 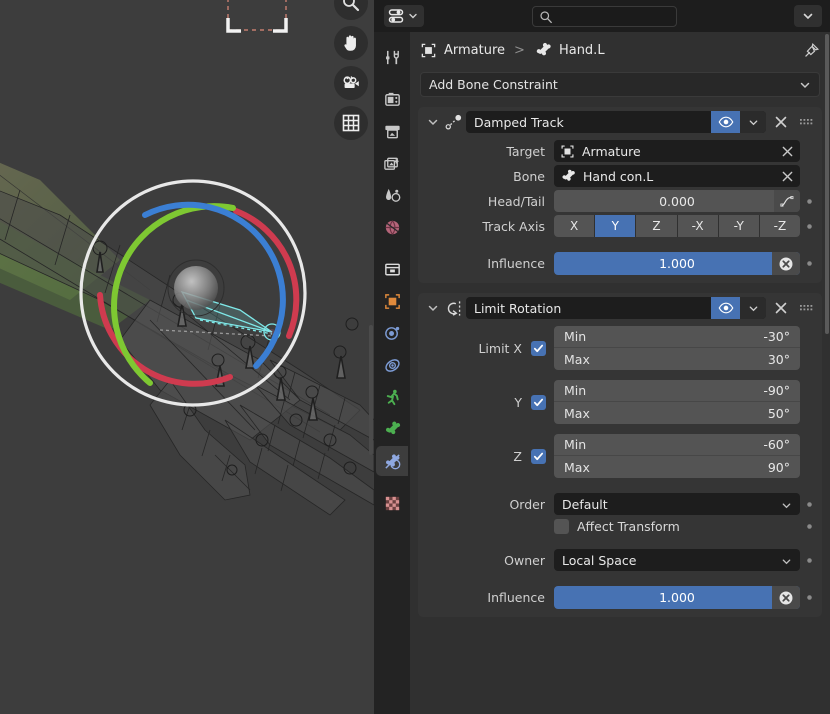 I want to click on track-axis-neg-x: -X, so click(x=698, y=226).